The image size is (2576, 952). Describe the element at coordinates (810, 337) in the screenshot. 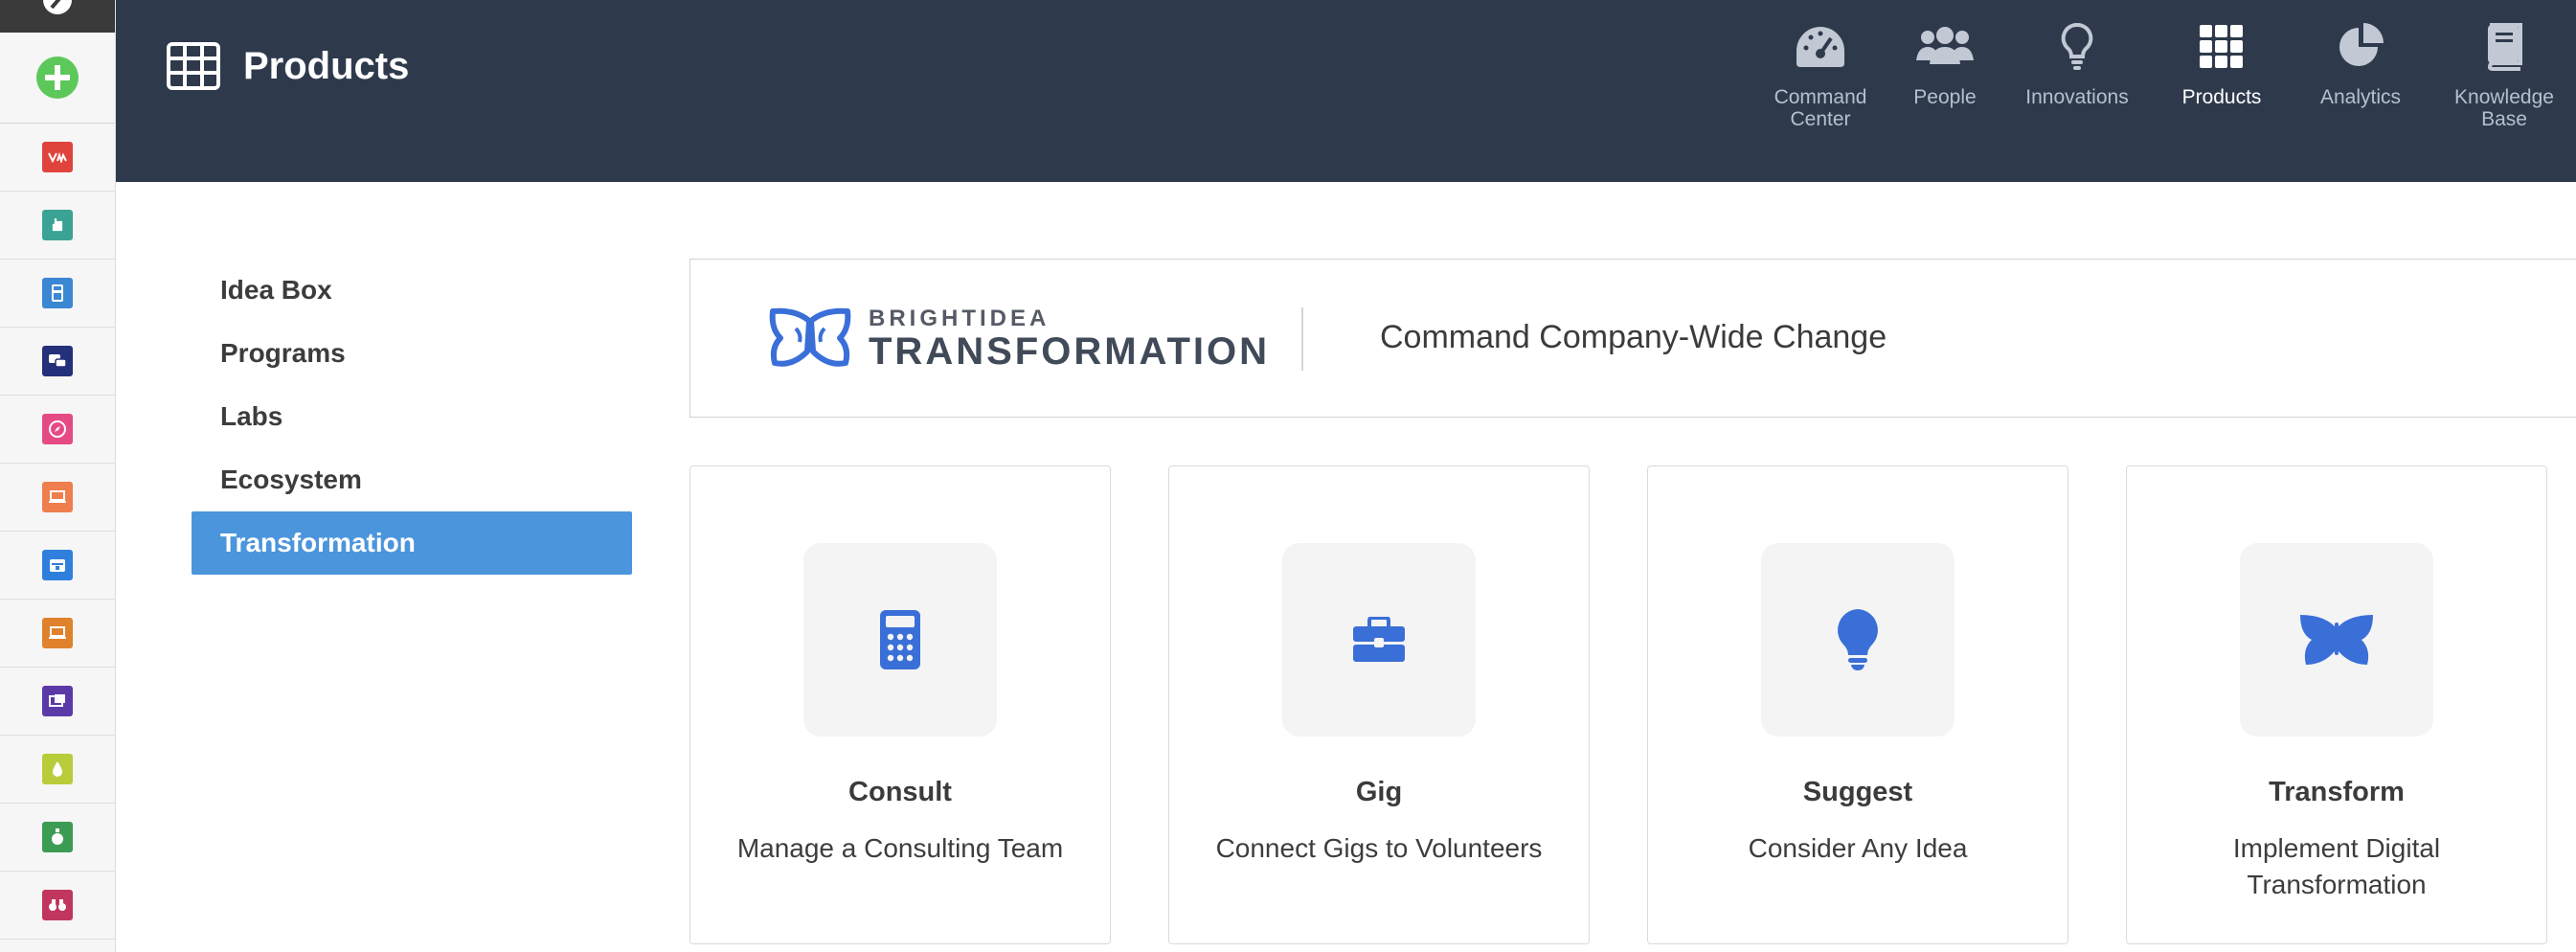

I see `butterfly-logo-icon` at that location.